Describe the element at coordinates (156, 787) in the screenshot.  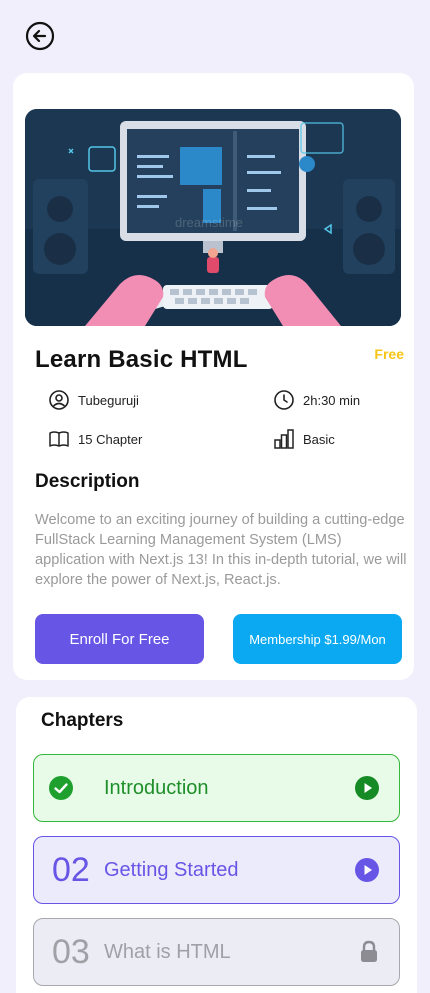
I see `chapter-name: Introduction` at that location.